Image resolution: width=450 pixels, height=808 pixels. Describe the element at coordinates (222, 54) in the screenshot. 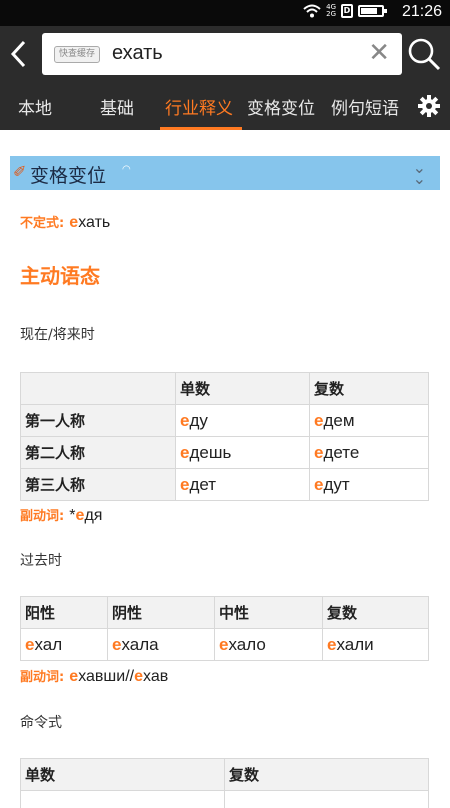

I see `search-box: 快查缓存 ехать ✕` at that location.